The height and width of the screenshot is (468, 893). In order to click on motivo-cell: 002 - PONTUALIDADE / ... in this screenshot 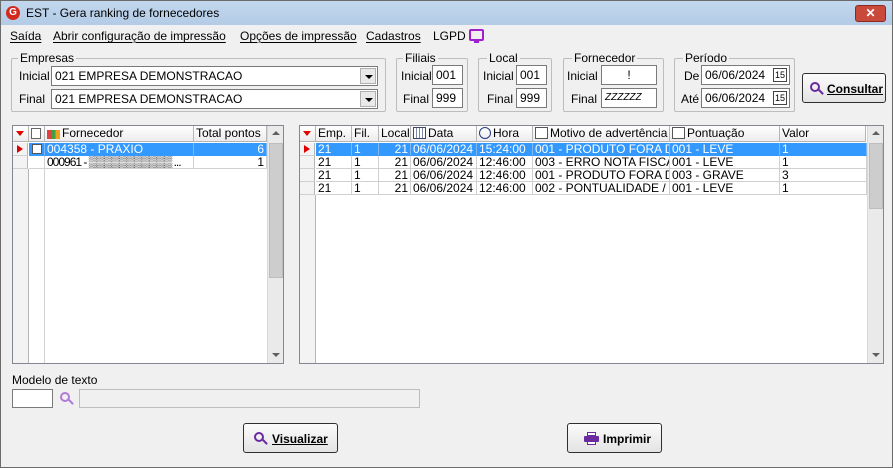, I will do `click(601, 188)`.